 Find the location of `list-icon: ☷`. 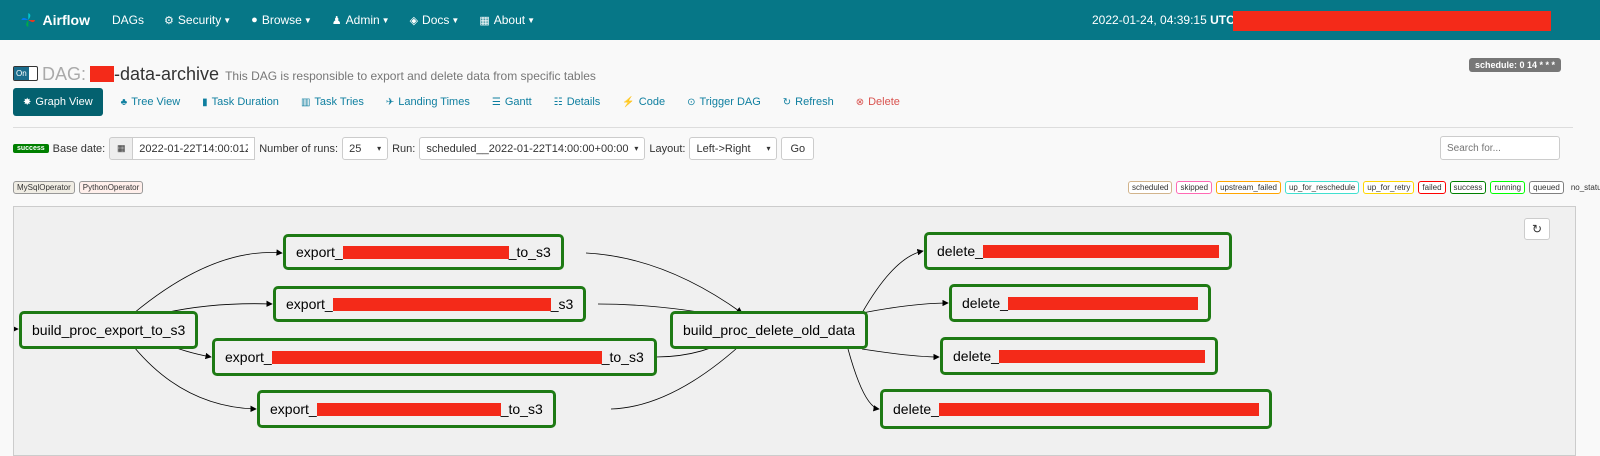

list-icon: ☷ is located at coordinates (558, 102).